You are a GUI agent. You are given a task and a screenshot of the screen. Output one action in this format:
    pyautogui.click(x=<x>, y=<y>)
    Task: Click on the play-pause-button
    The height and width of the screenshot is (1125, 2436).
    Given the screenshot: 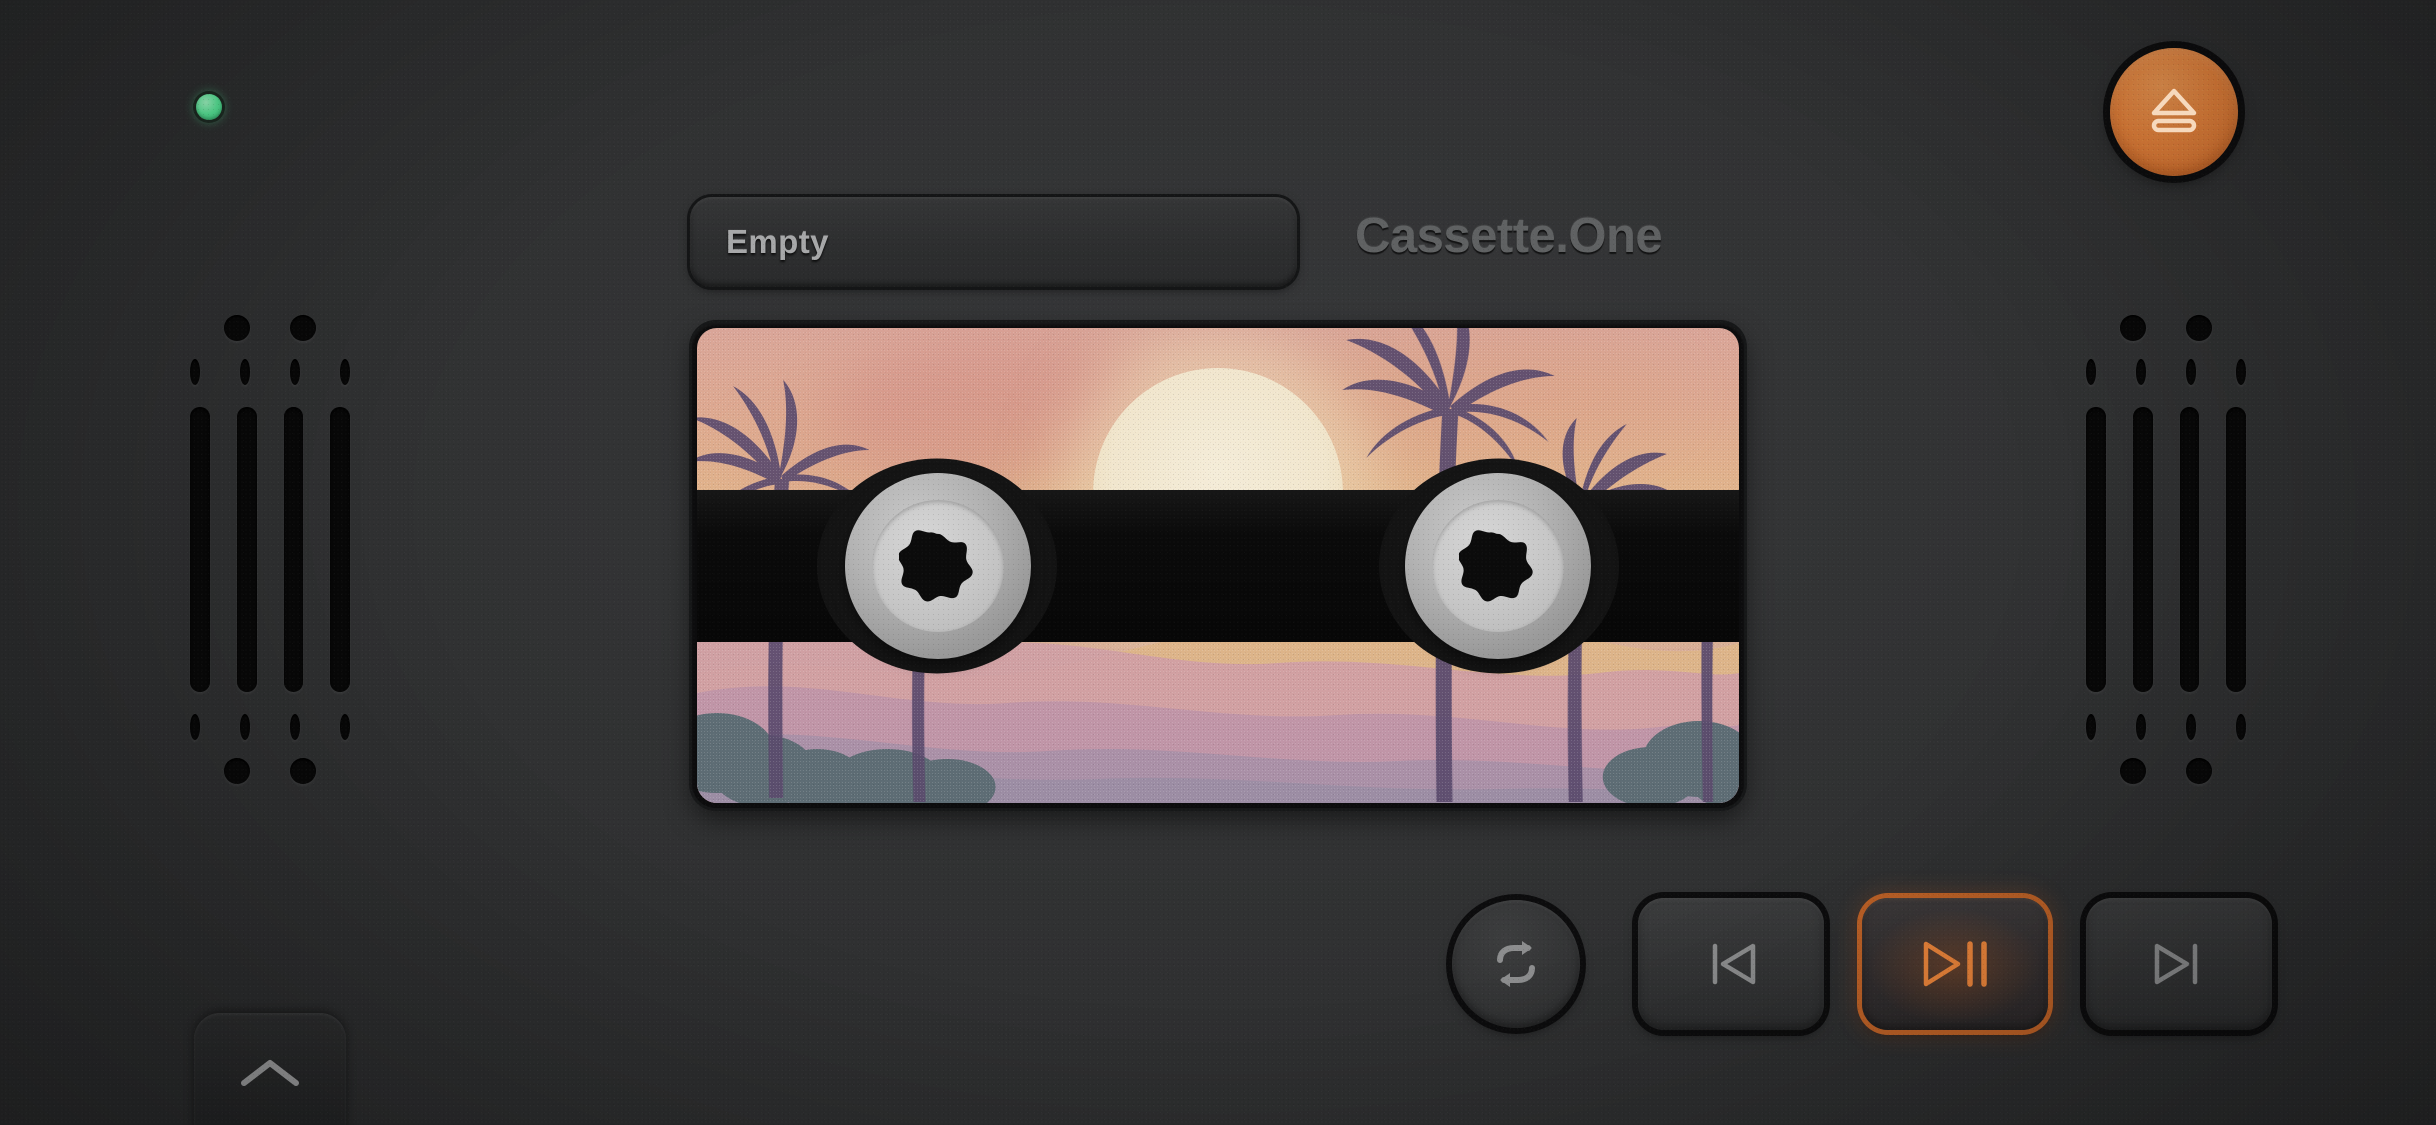 What is the action you would take?
    pyautogui.click(x=1955, y=964)
    